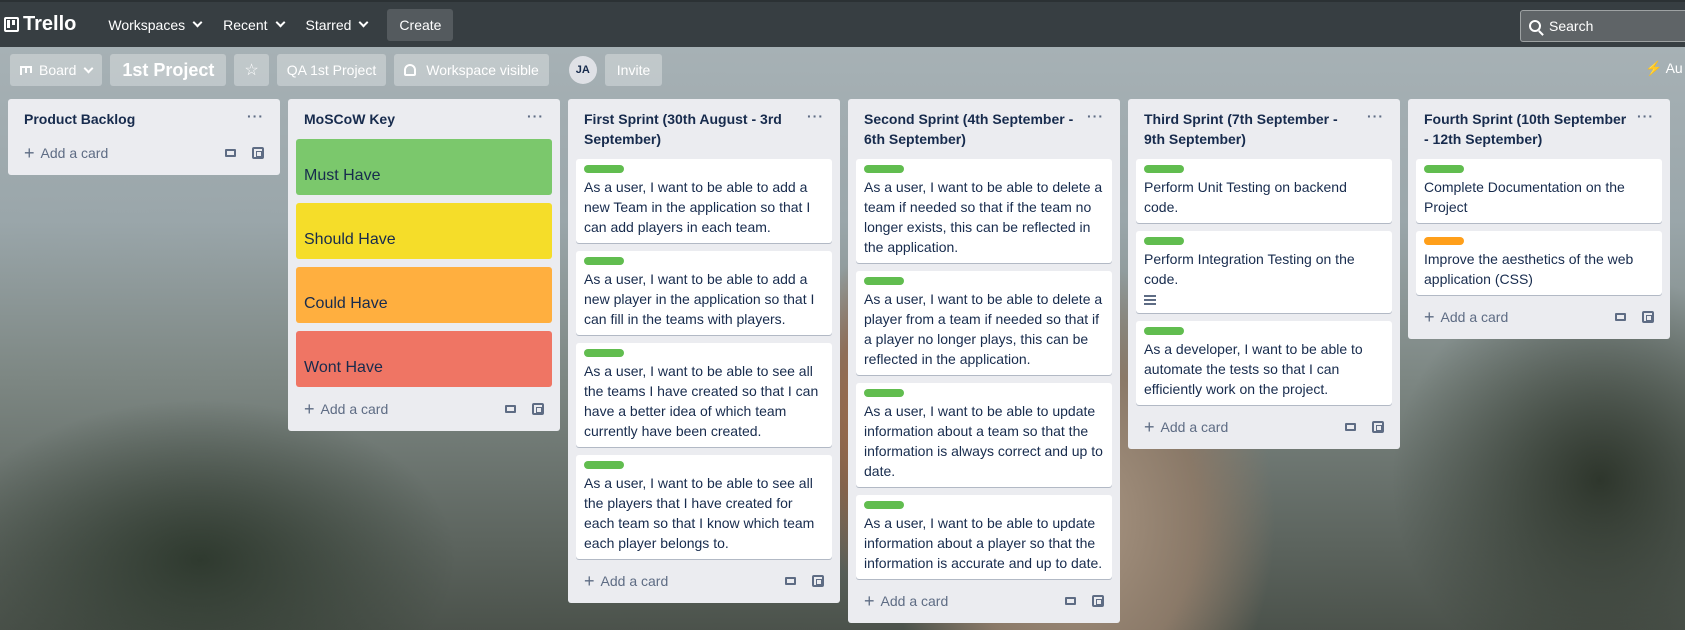 The image size is (1685, 630). Describe the element at coordinates (1602, 26) in the screenshot. I see `search-input: Search` at that location.